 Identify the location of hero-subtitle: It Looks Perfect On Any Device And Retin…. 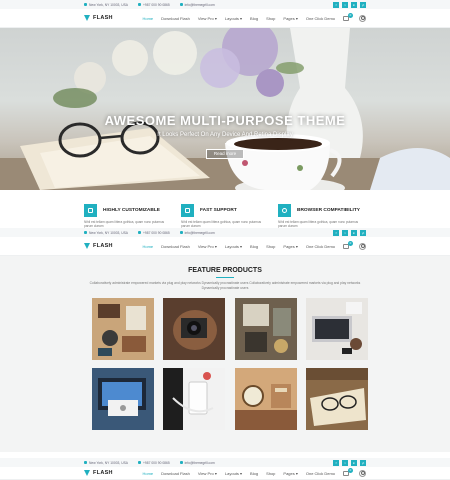
(225, 135).